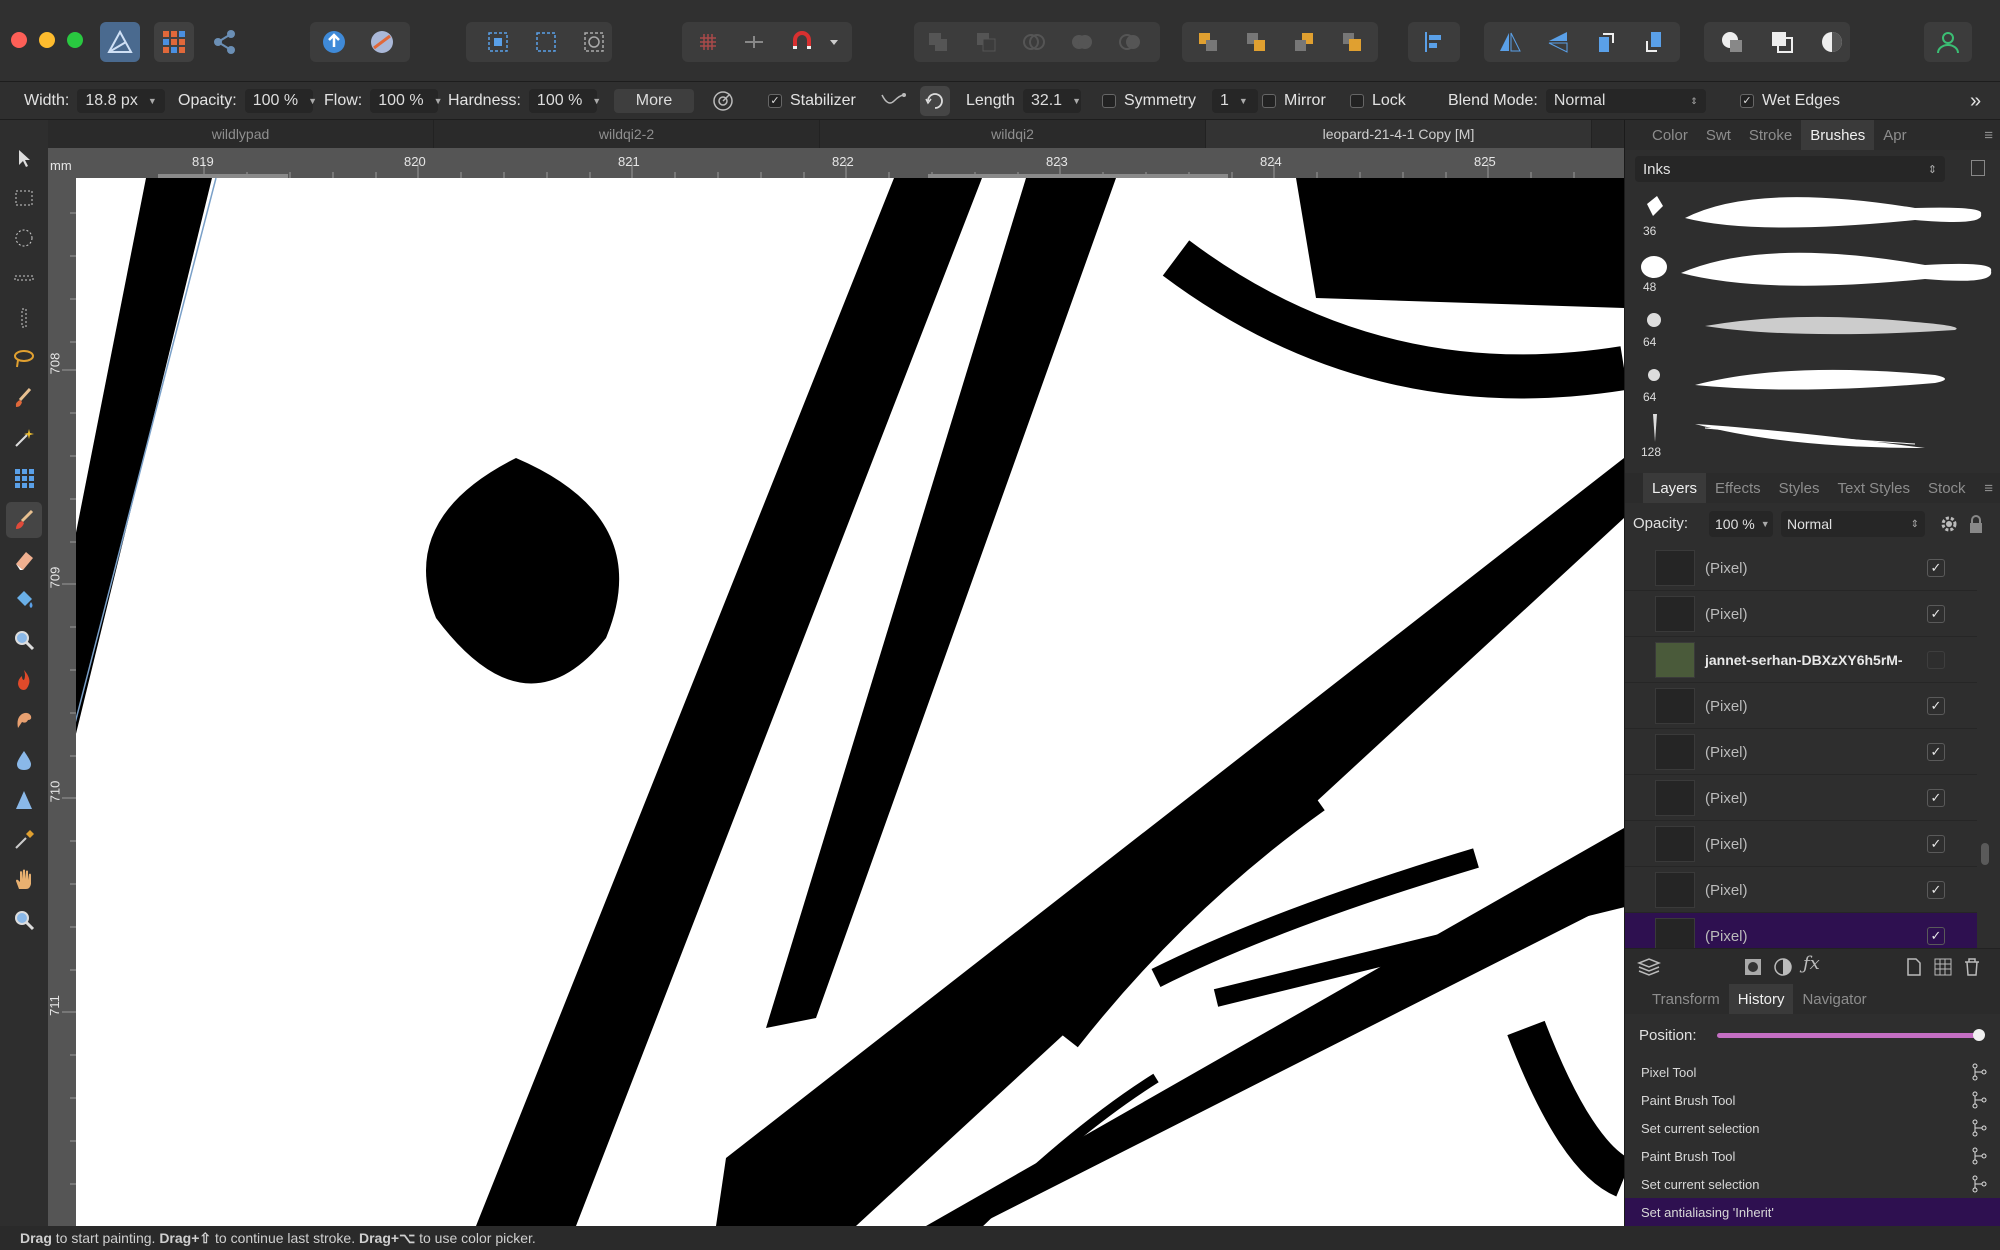  I want to click on doc-tab: wildlypad, so click(241, 134).